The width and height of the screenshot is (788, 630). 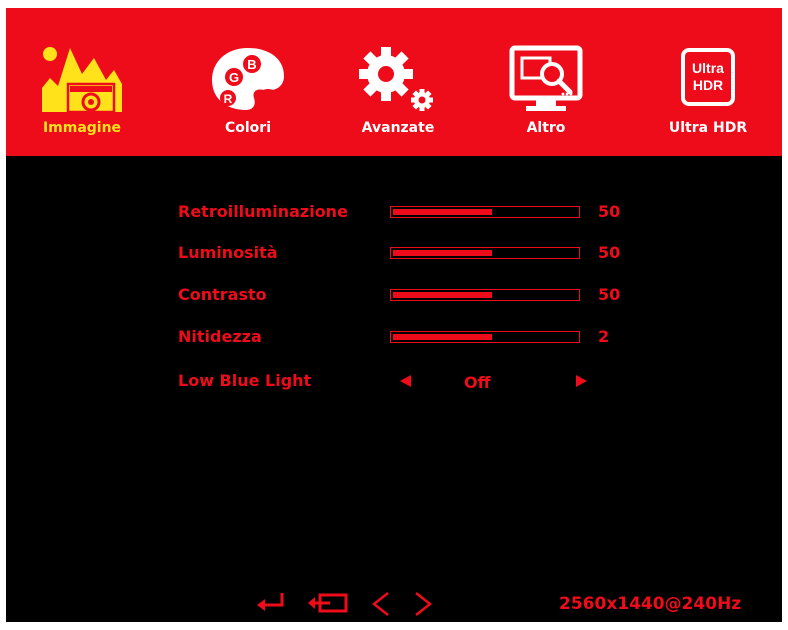 I want to click on color-palette-icon: B G R, so click(x=248, y=79).